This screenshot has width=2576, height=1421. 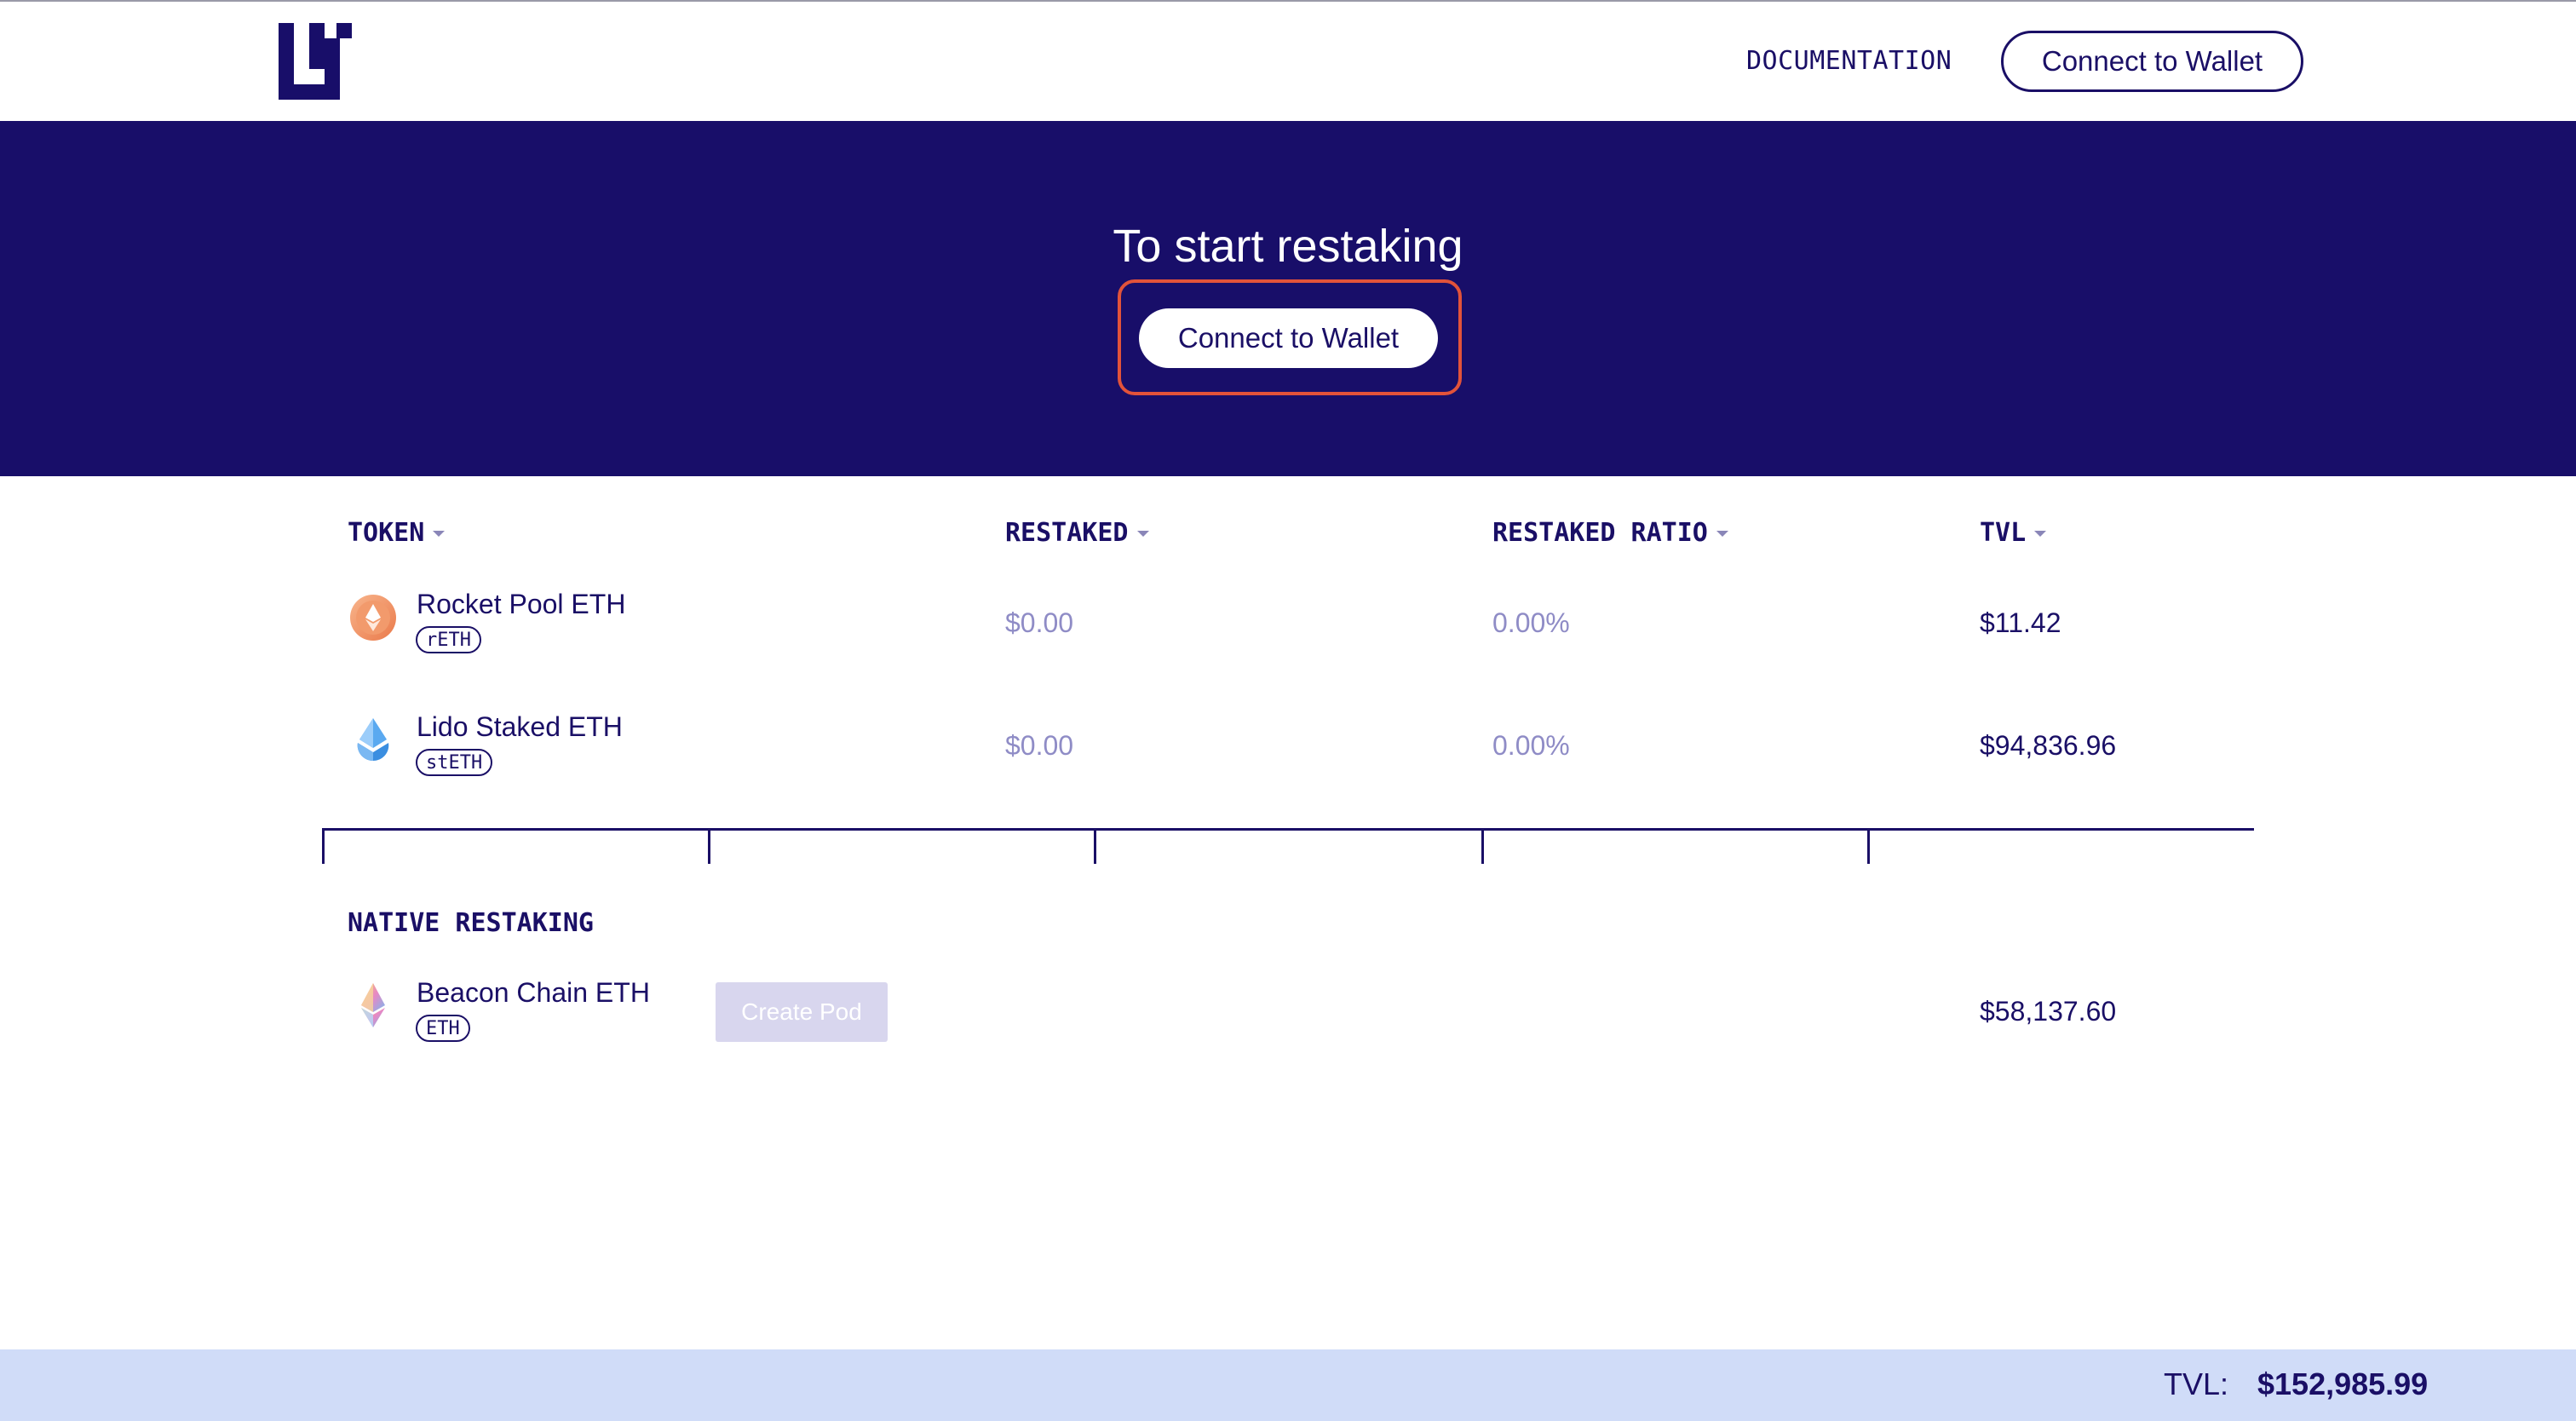 I want to click on token-name: Rocket Pool ETH, so click(x=522, y=604).